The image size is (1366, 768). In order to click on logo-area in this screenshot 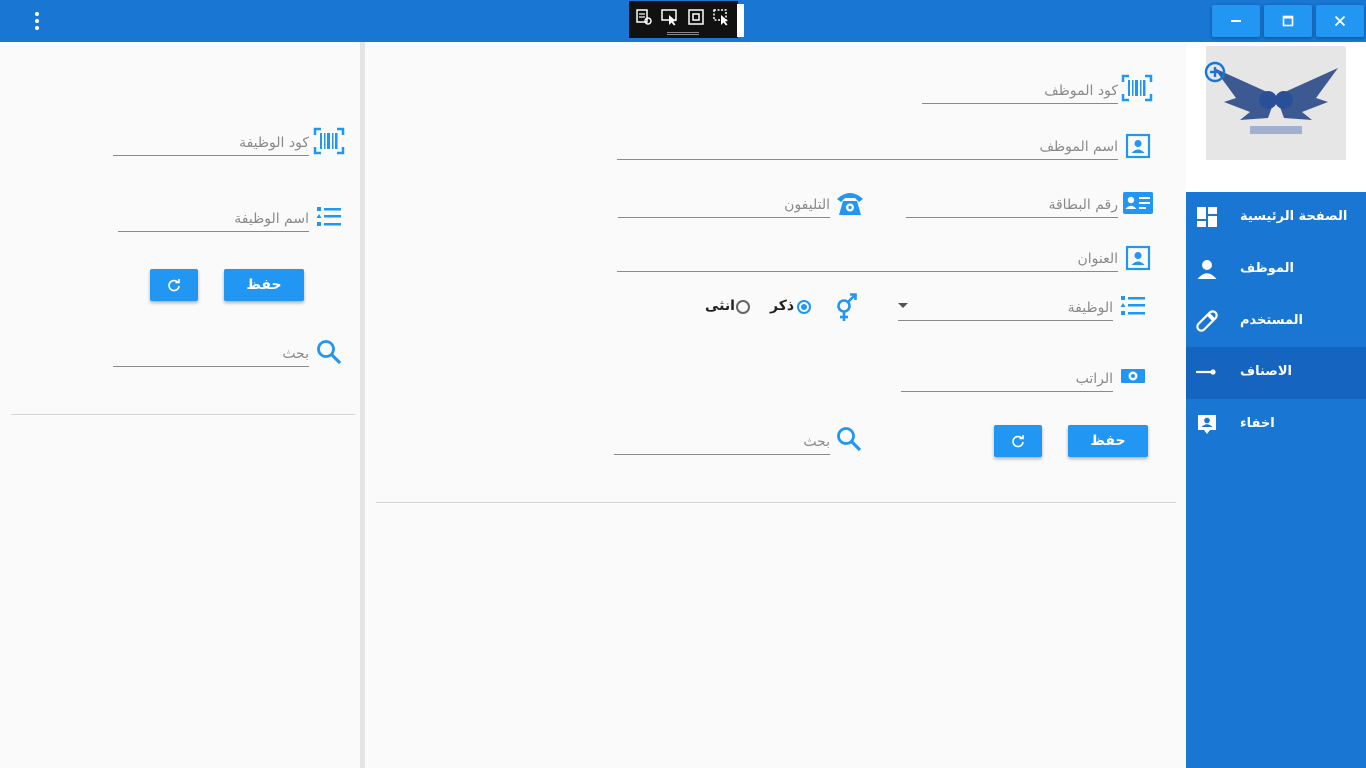, I will do `click(1276, 117)`.